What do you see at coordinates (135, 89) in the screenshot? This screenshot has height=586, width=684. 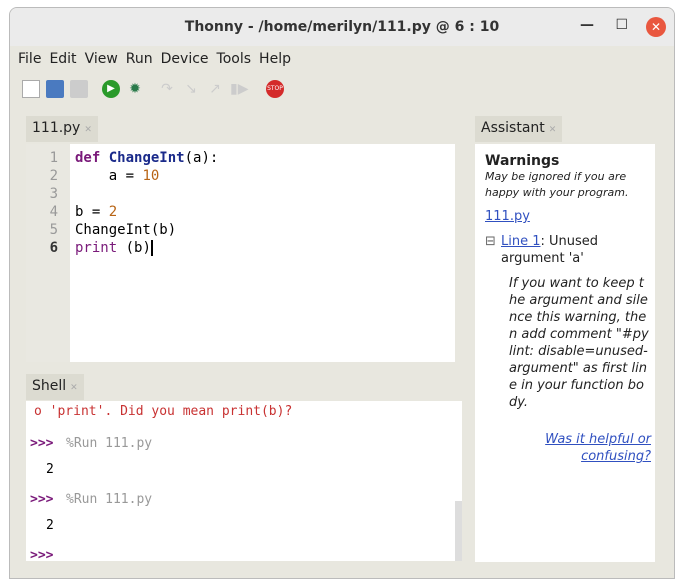 I see `debug-icon: ✹` at bounding box center [135, 89].